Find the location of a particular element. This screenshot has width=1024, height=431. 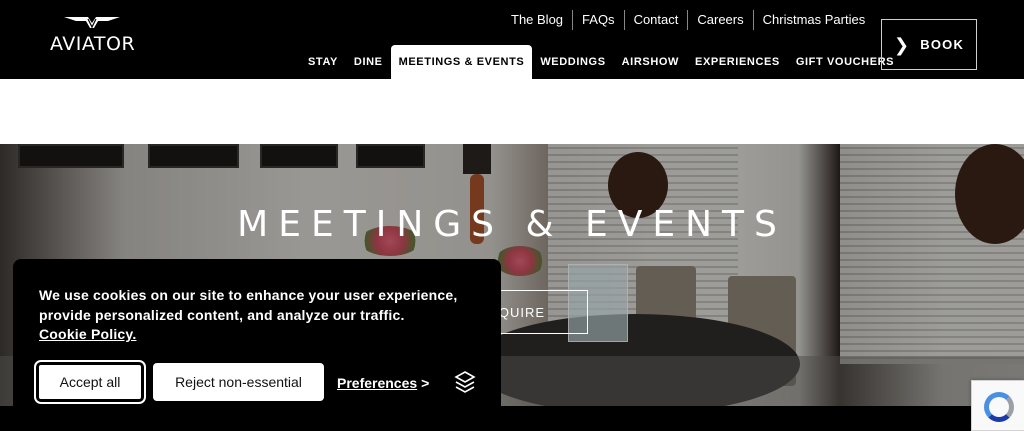

chevron-right-icon: ❯ is located at coordinates (902, 44).